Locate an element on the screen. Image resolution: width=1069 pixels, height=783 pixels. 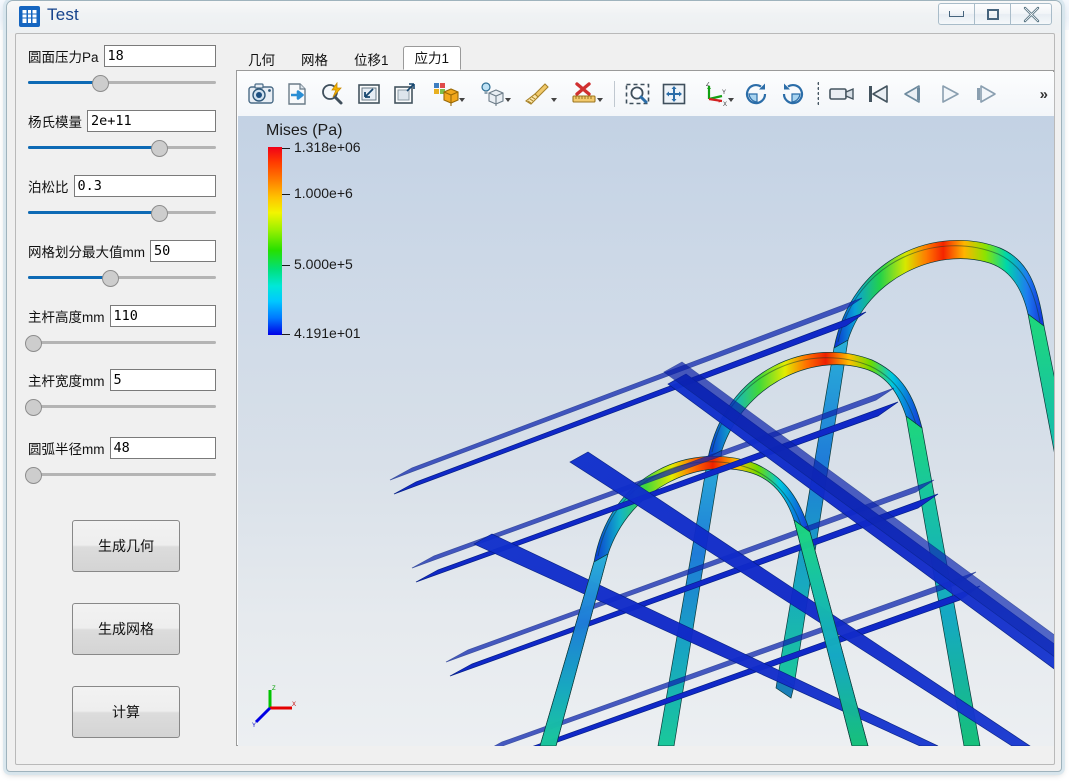
youngs-modulus-slider is located at coordinates (122, 148).